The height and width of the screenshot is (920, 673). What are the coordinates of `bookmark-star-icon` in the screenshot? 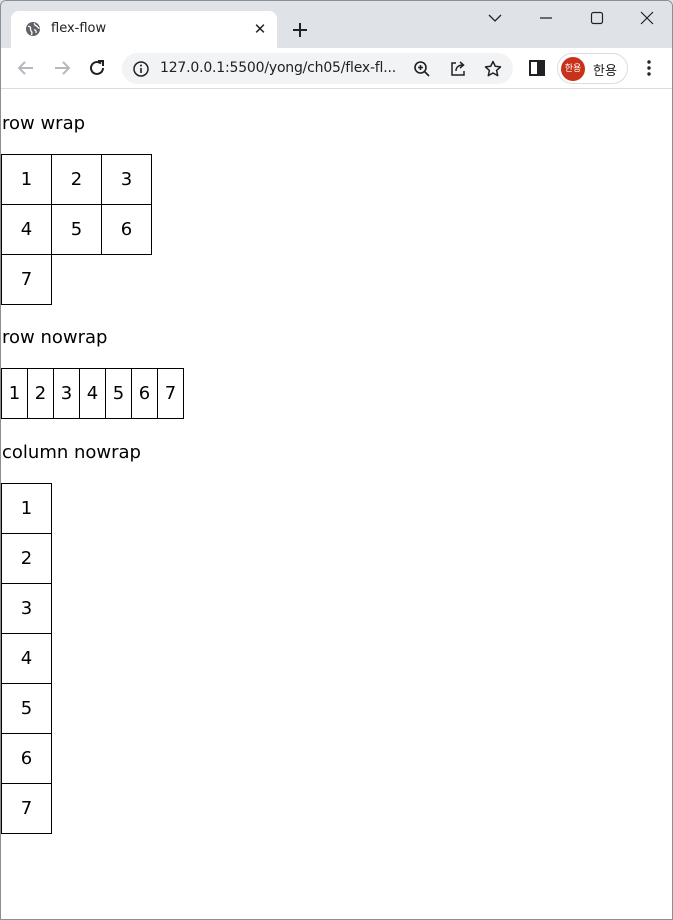 It's located at (493, 69).